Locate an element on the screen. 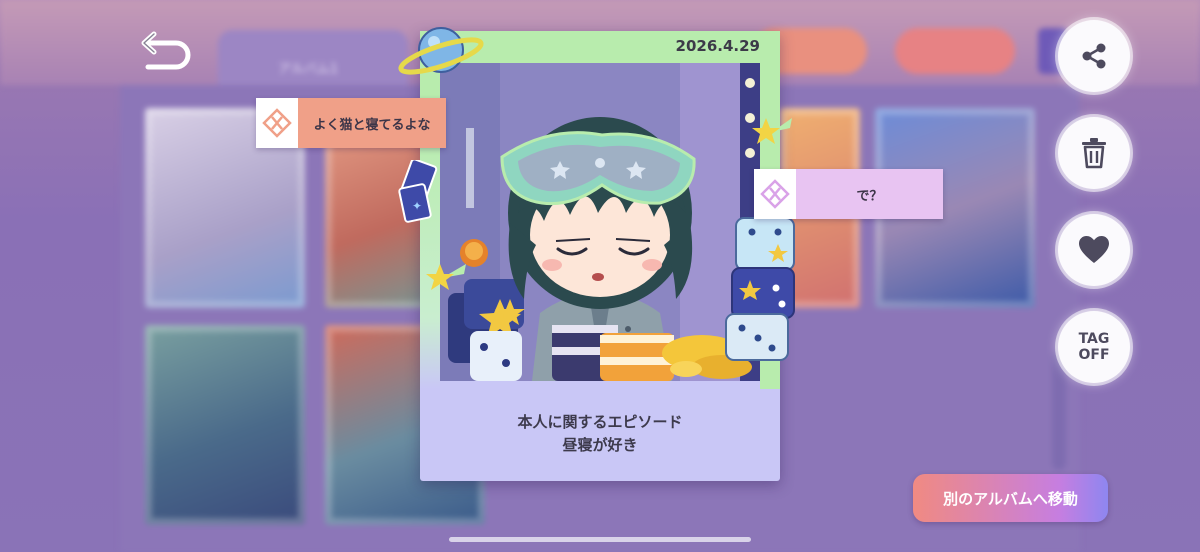 The height and width of the screenshot is (552, 1200). card-caption: 本人に関するエピソード 昼寝が好き is located at coordinates (600, 434).